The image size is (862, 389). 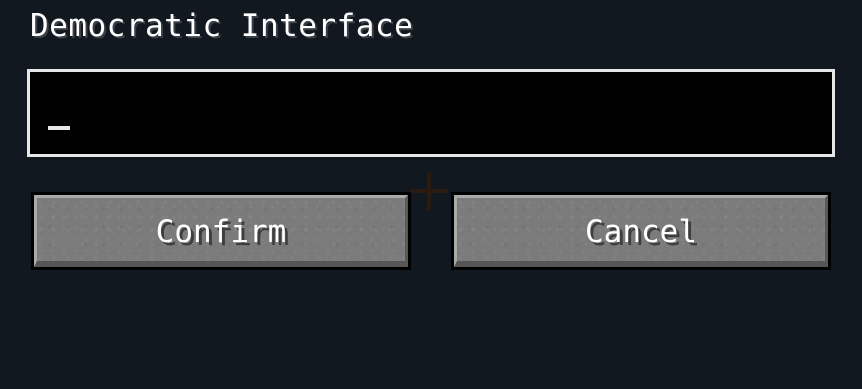 What do you see at coordinates (222, 26) in the screenshot?
I see `dialog-title: Democratic Interface` at bounding box center [222, 26].